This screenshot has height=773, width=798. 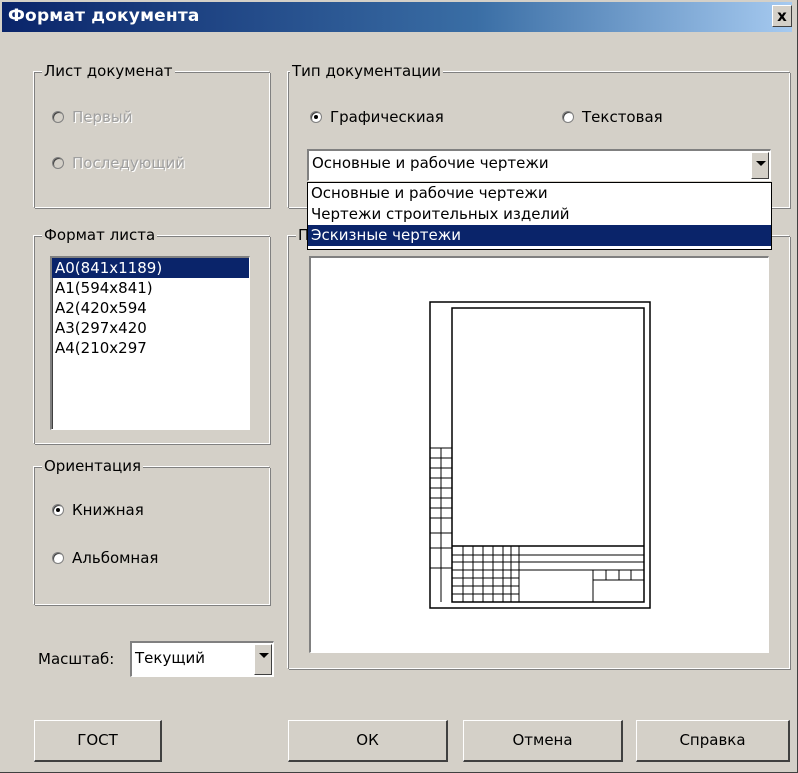 What do you see at coordinates (58, 558) in the screenshot?
I see `radio-landscape-button` at bounding box center [58, 558].